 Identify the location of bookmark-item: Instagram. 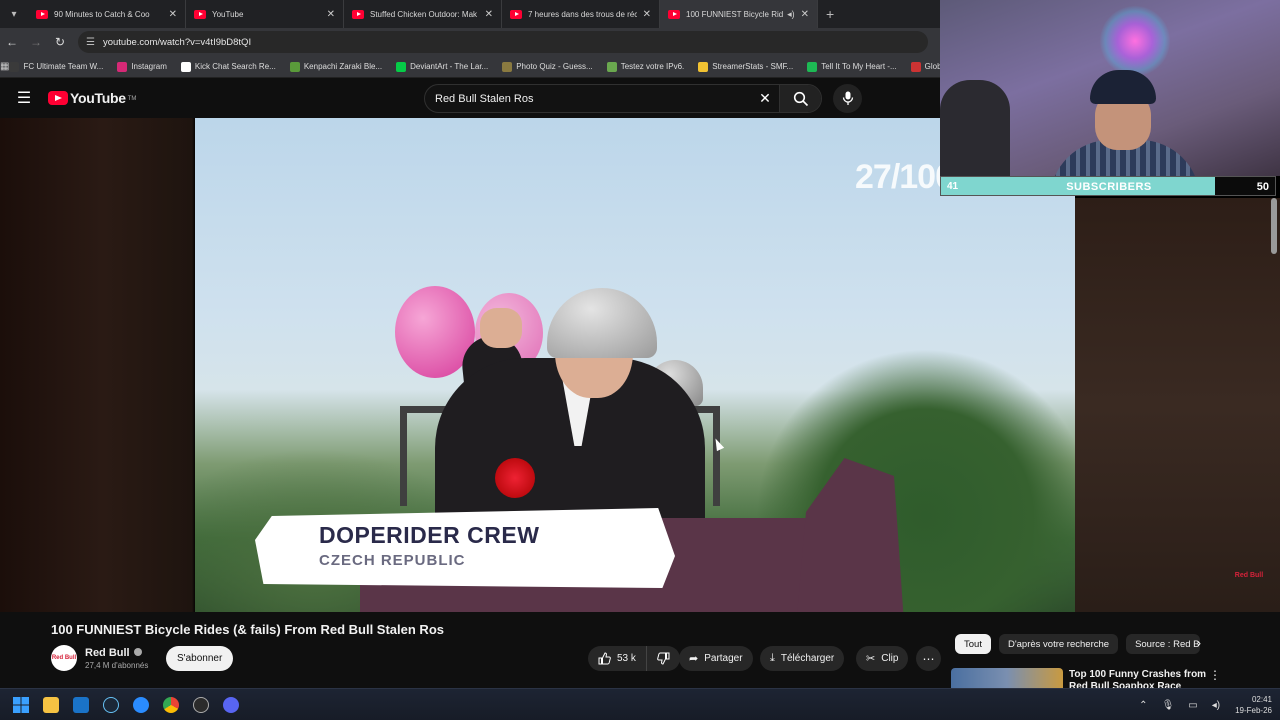
(142, 66).